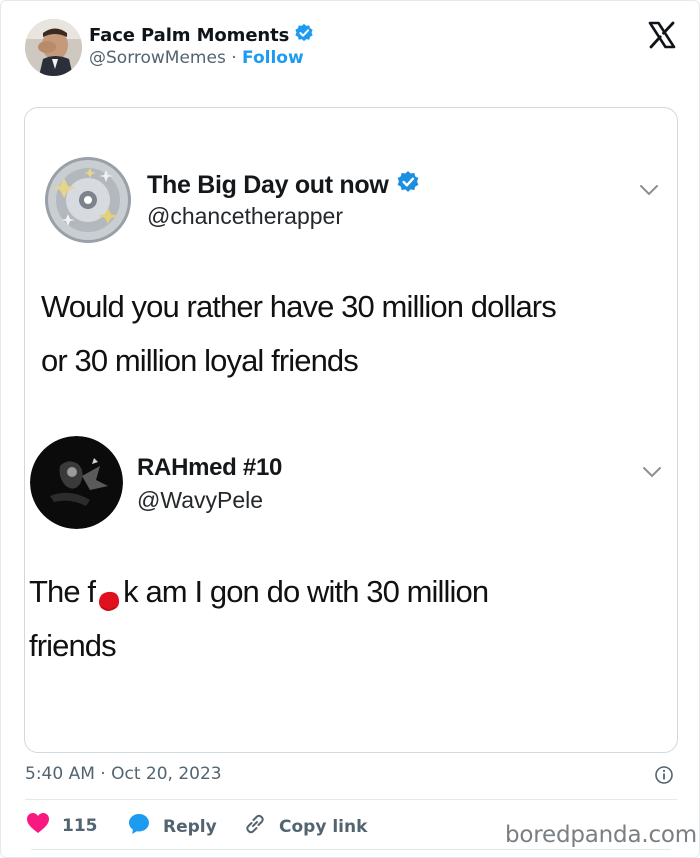 The width and height of the screenshot is (700, 858). What do you see at coordinates (53, 47) in the screenshot?
I see `author-avatar` at bounding box center [53, 47].